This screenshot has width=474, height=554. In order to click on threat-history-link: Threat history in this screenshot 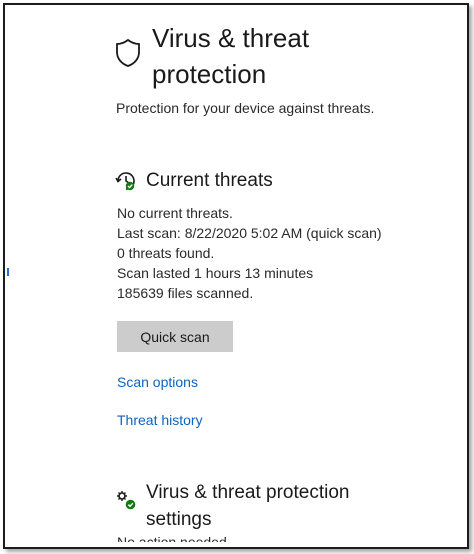, I will do `click(160, 420)`.